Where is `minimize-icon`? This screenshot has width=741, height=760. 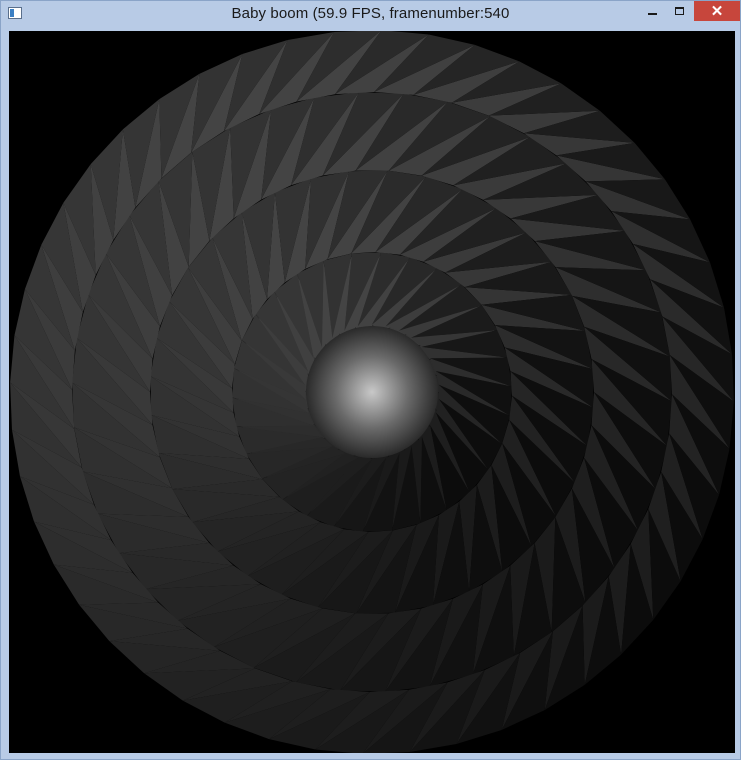
minimize-icon is located at coordinates (652, 14).